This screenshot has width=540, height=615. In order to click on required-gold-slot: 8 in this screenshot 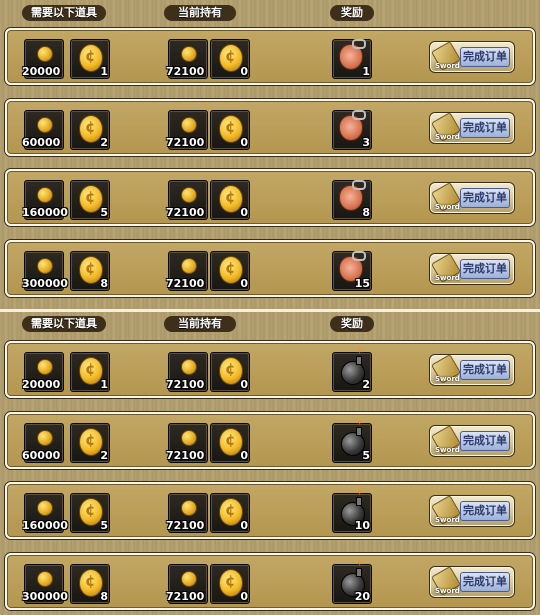, I will do `click(90, 584)`.